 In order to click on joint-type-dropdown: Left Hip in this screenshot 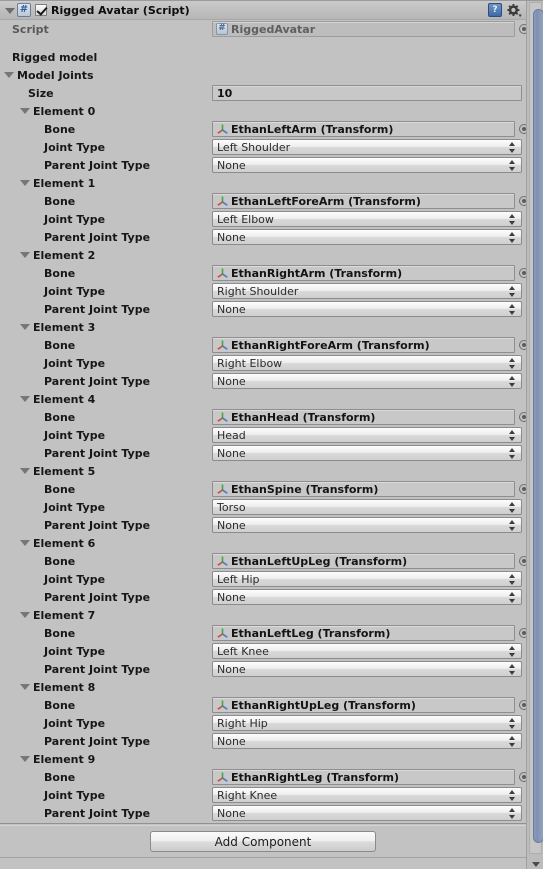, I will do `click(367, 579)`.